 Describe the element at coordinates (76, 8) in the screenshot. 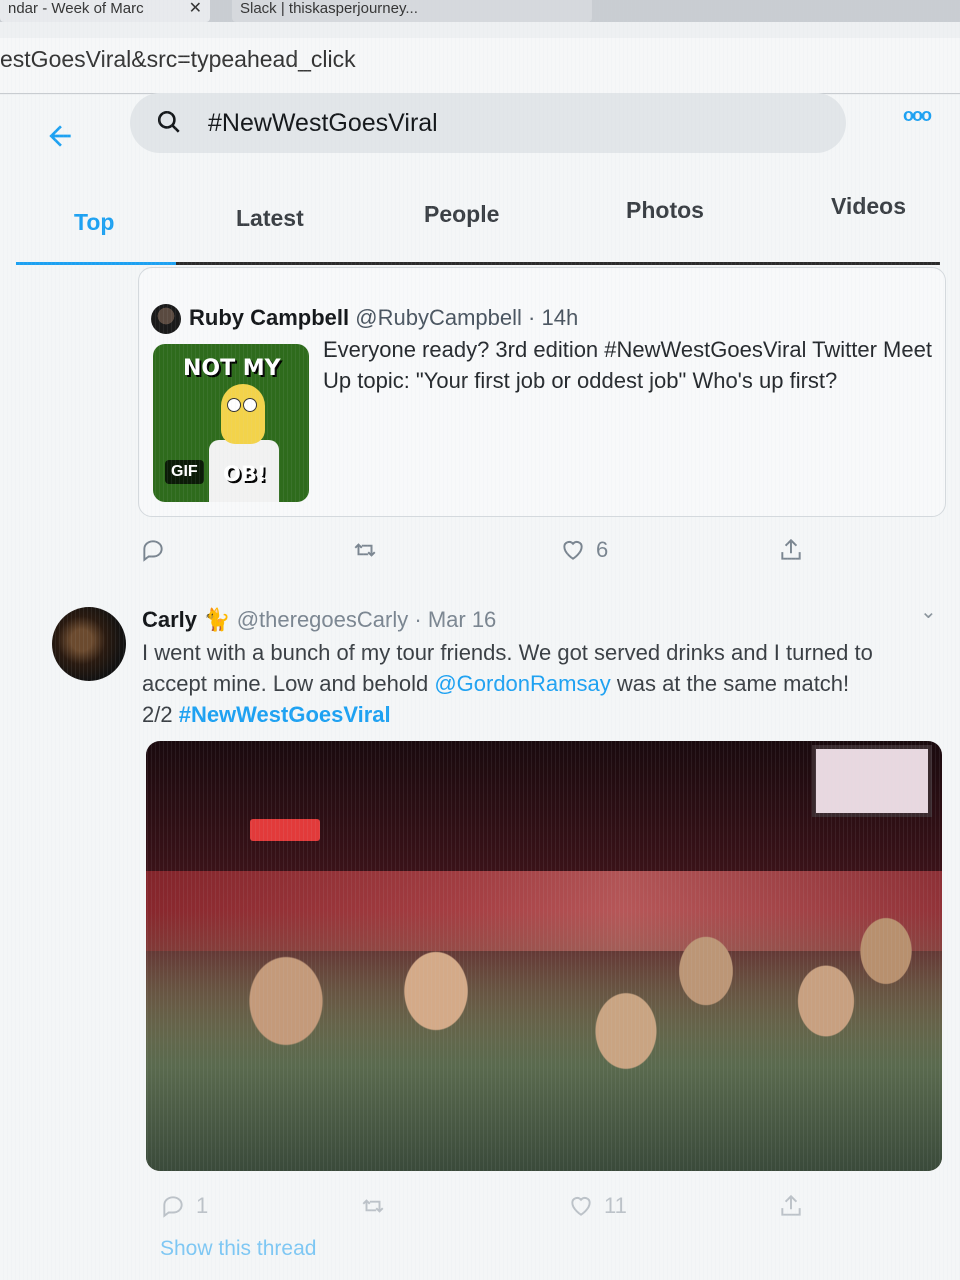

I see `browser-tab-title: ndar - Week of Marc` at that location.